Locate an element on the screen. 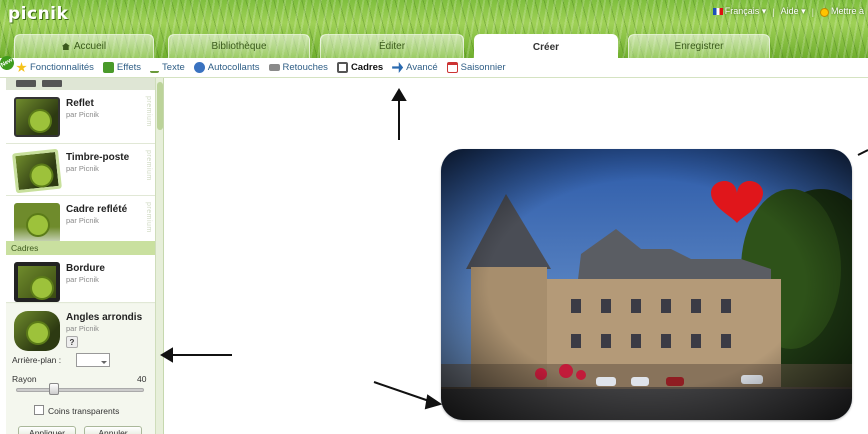  arrow-to-edge is located at coordinates (862, 152).